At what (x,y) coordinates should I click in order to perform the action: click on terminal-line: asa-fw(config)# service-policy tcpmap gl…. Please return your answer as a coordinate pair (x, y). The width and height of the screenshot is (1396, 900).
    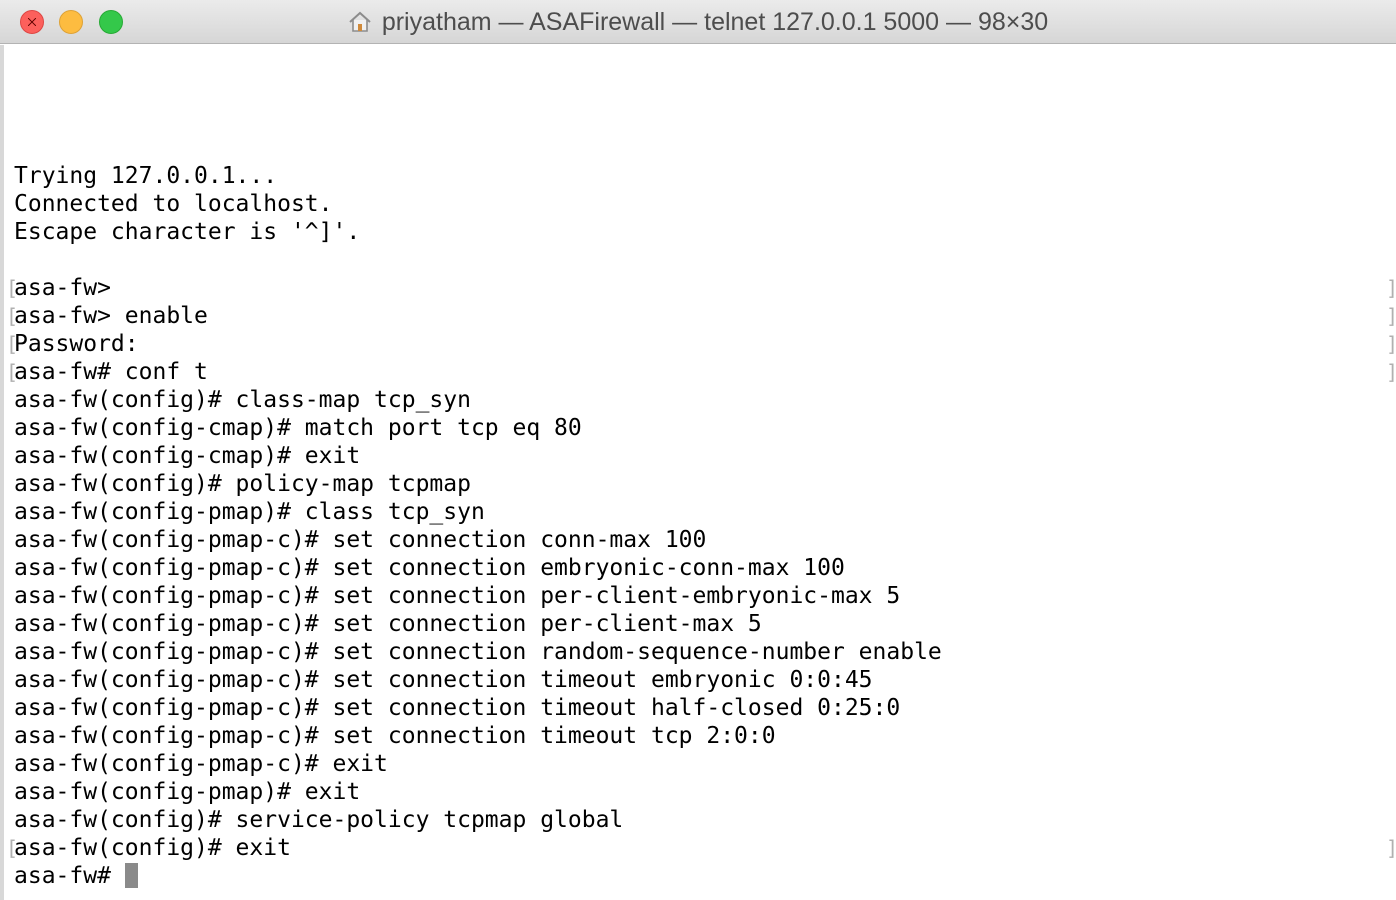
    Looking at the image, I should click on (319, 820).